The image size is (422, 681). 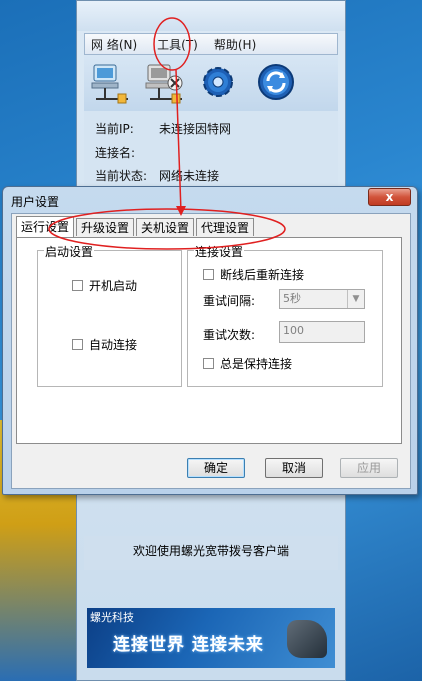 I want to click on autoconnect-checkbox: 自动连接, so click(x=104, y=344).